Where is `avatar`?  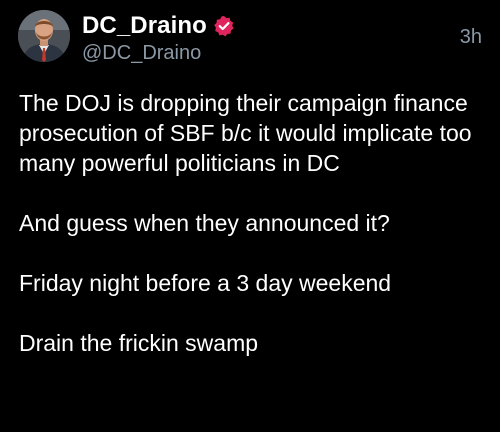
avatar is located at coordinates (44, 36).